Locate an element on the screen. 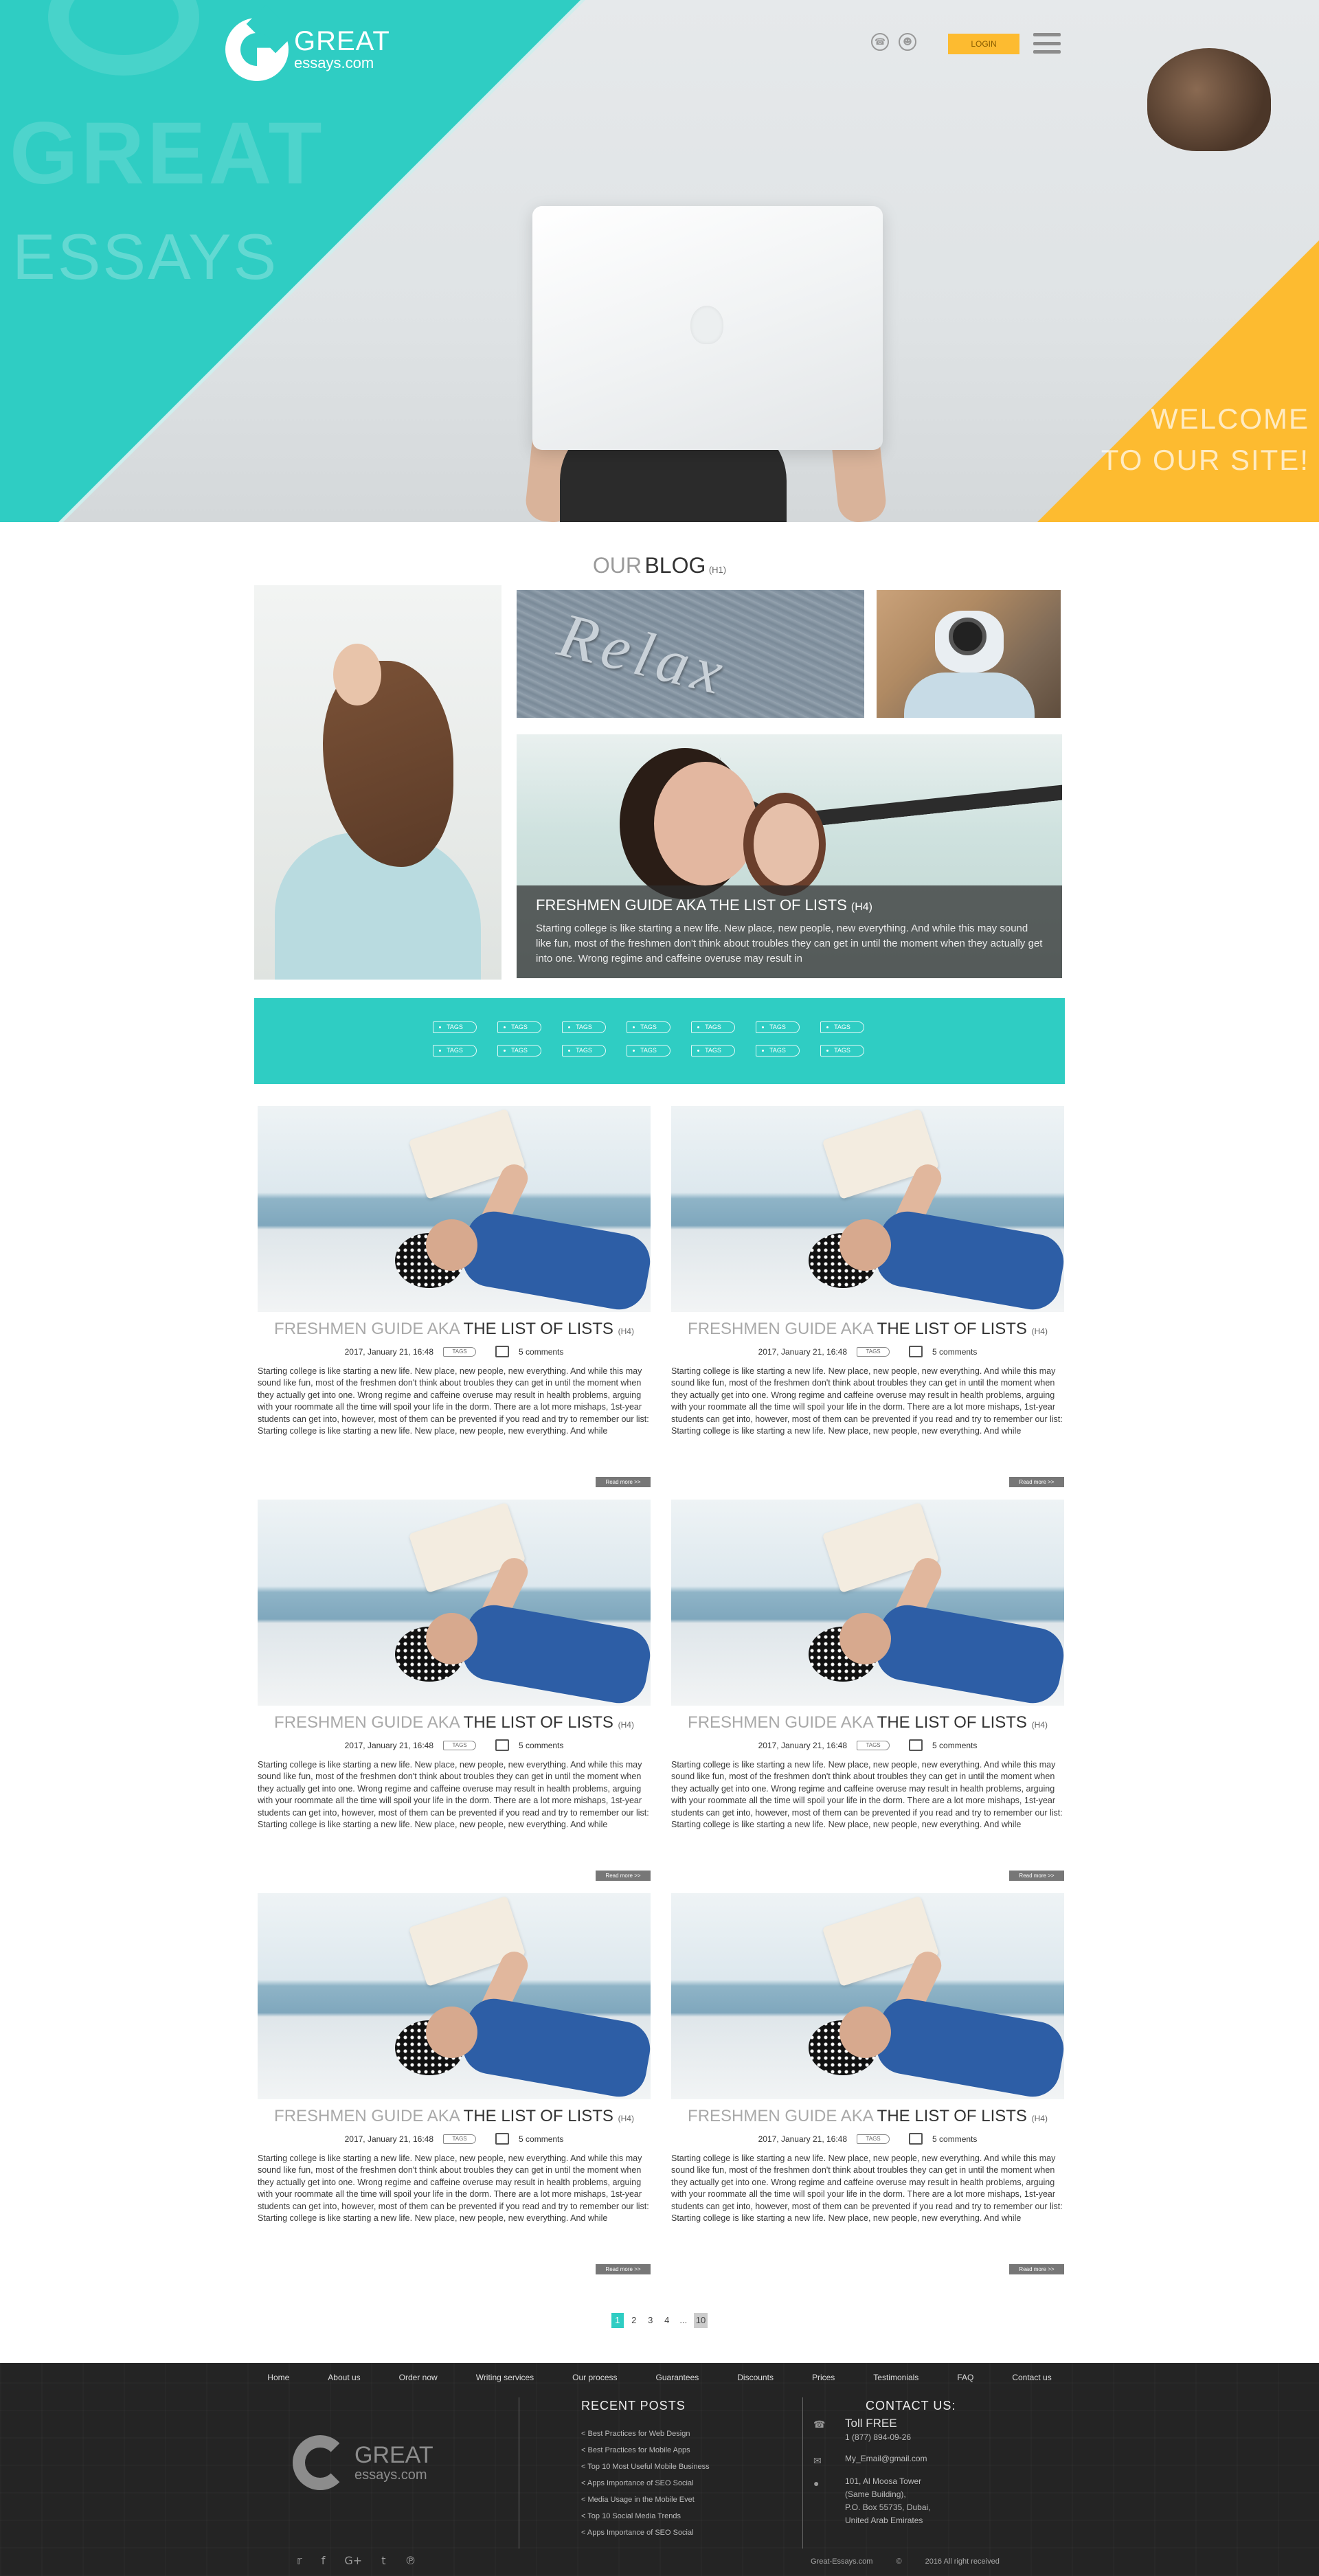 This screenshot has width=1319, height=2576. footer-logo: GREAT essays.com is located at coordinates (363, 2462).